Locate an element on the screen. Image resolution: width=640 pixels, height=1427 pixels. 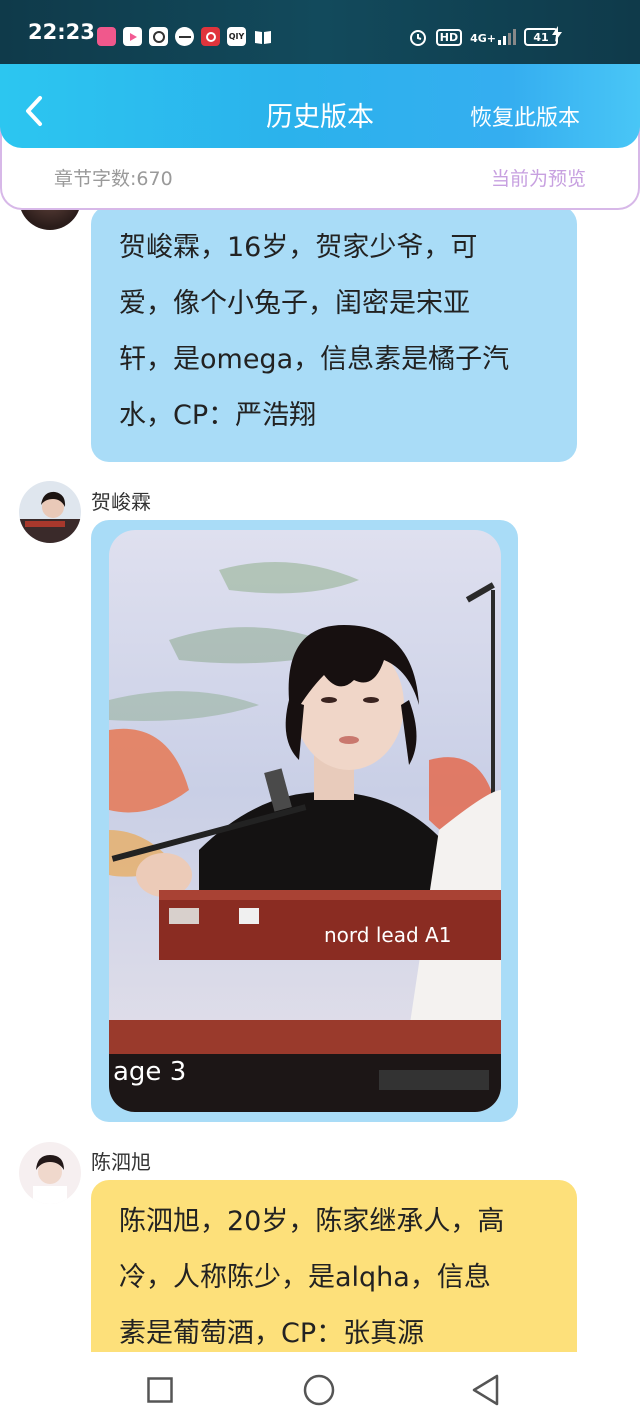
book-icon is located at coordinates (262, 36).